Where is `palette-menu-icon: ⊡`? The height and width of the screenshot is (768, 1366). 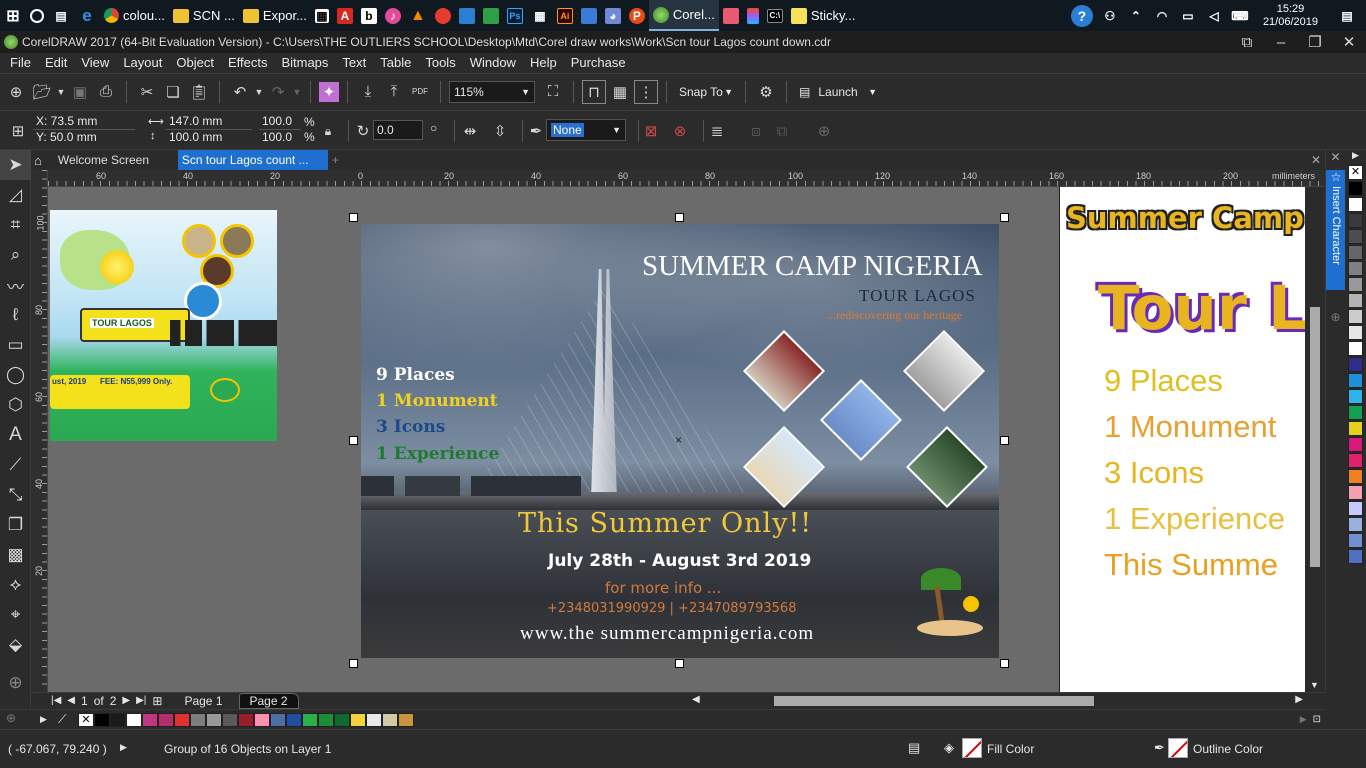
palette-menu-icon: ⊡ is located at coordinates (1319, 719).